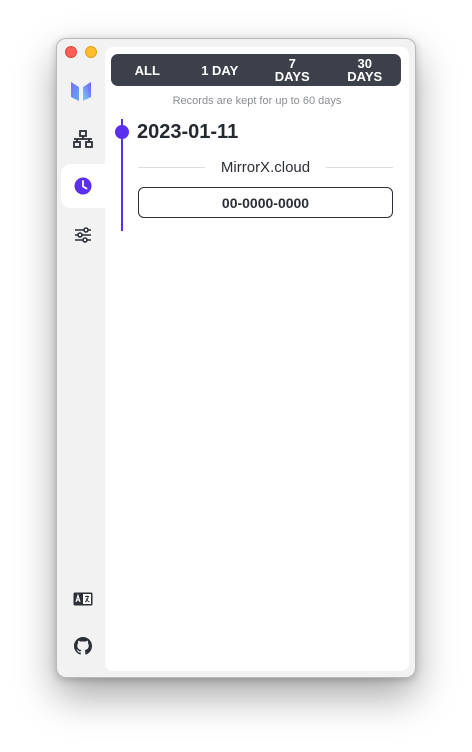 This screenshot has height=752, width=472. I want to click on network-icon, so click(83, 139).